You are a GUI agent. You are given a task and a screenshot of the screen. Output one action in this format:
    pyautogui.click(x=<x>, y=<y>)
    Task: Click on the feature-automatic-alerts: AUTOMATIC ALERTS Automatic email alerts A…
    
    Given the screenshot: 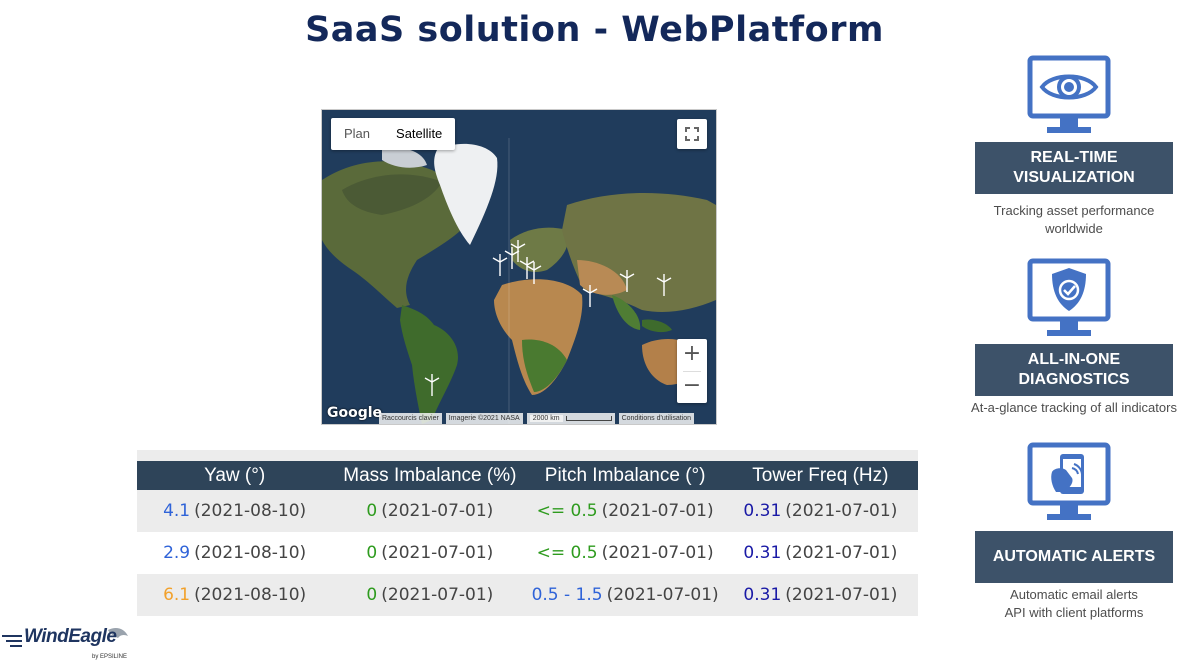 What is the action you would take?
    pyautogui.click(x=1074, y=534)
    